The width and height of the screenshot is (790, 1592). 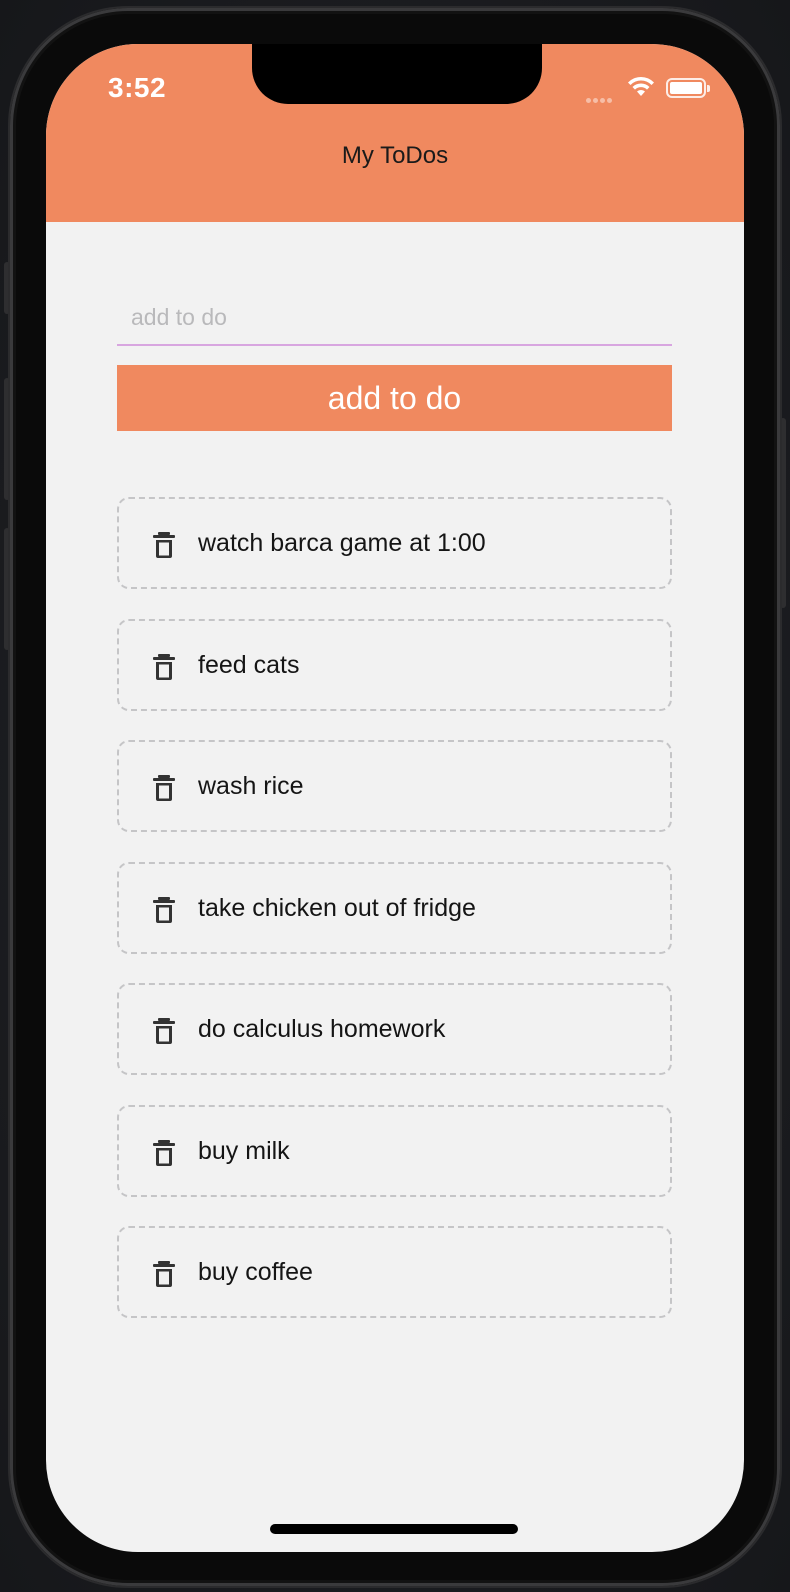 I want to click on todo-label: take chicken out of fridge, so click(x=337, y=907).